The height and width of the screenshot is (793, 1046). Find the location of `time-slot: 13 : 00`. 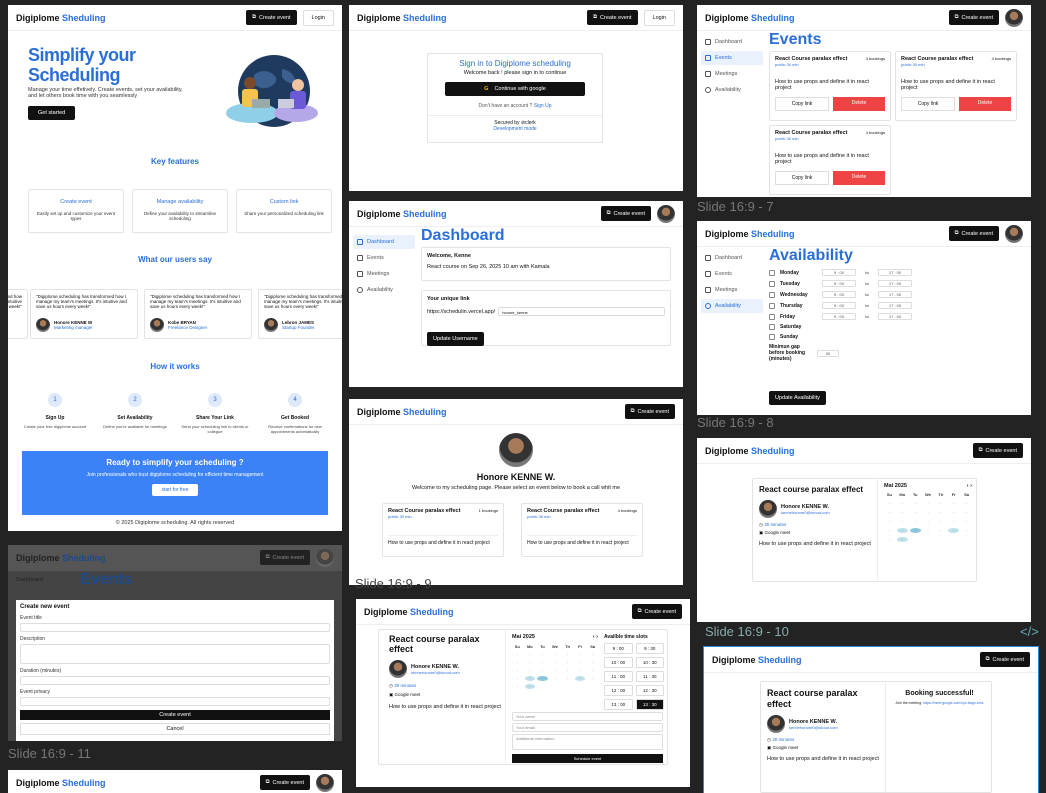

time-slot: 13 : 00 is located at coordinates (618, 704).